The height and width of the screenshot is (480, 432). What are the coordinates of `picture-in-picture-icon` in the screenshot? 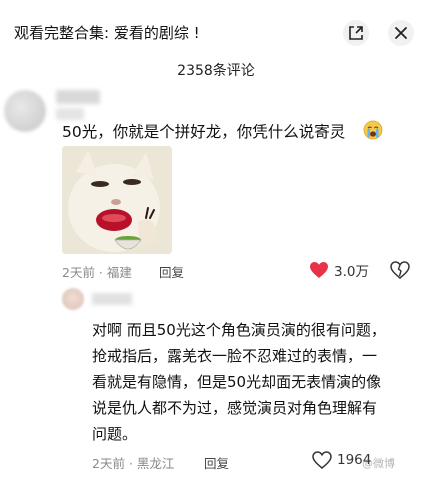 It's located at (356, 33).